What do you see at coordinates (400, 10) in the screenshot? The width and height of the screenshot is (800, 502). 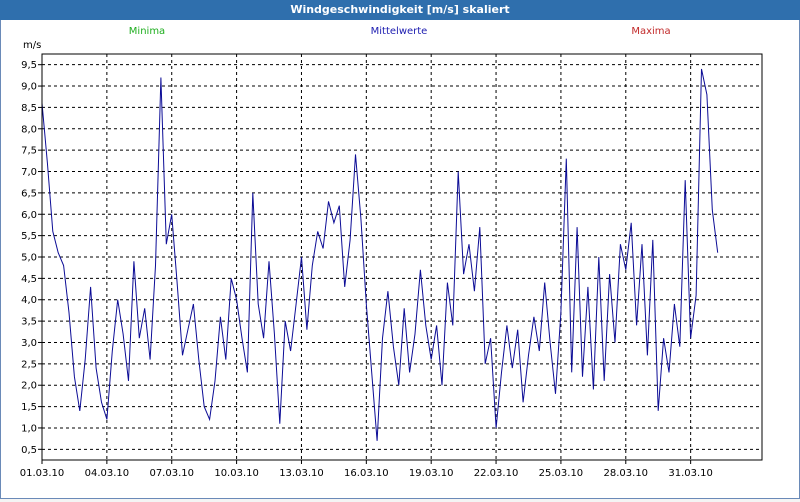 I see `window-title: Windgeschwindigkeit [m/s] skaliert` at bounding box center [400, 10].